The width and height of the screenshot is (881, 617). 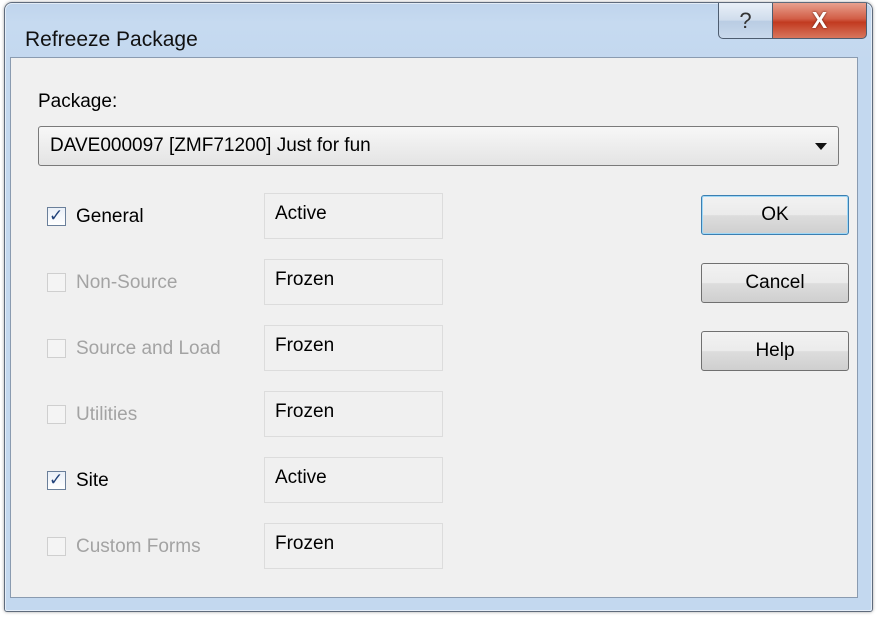 I want to click on utilities-label: Utilities, so click(x=107, y=414).